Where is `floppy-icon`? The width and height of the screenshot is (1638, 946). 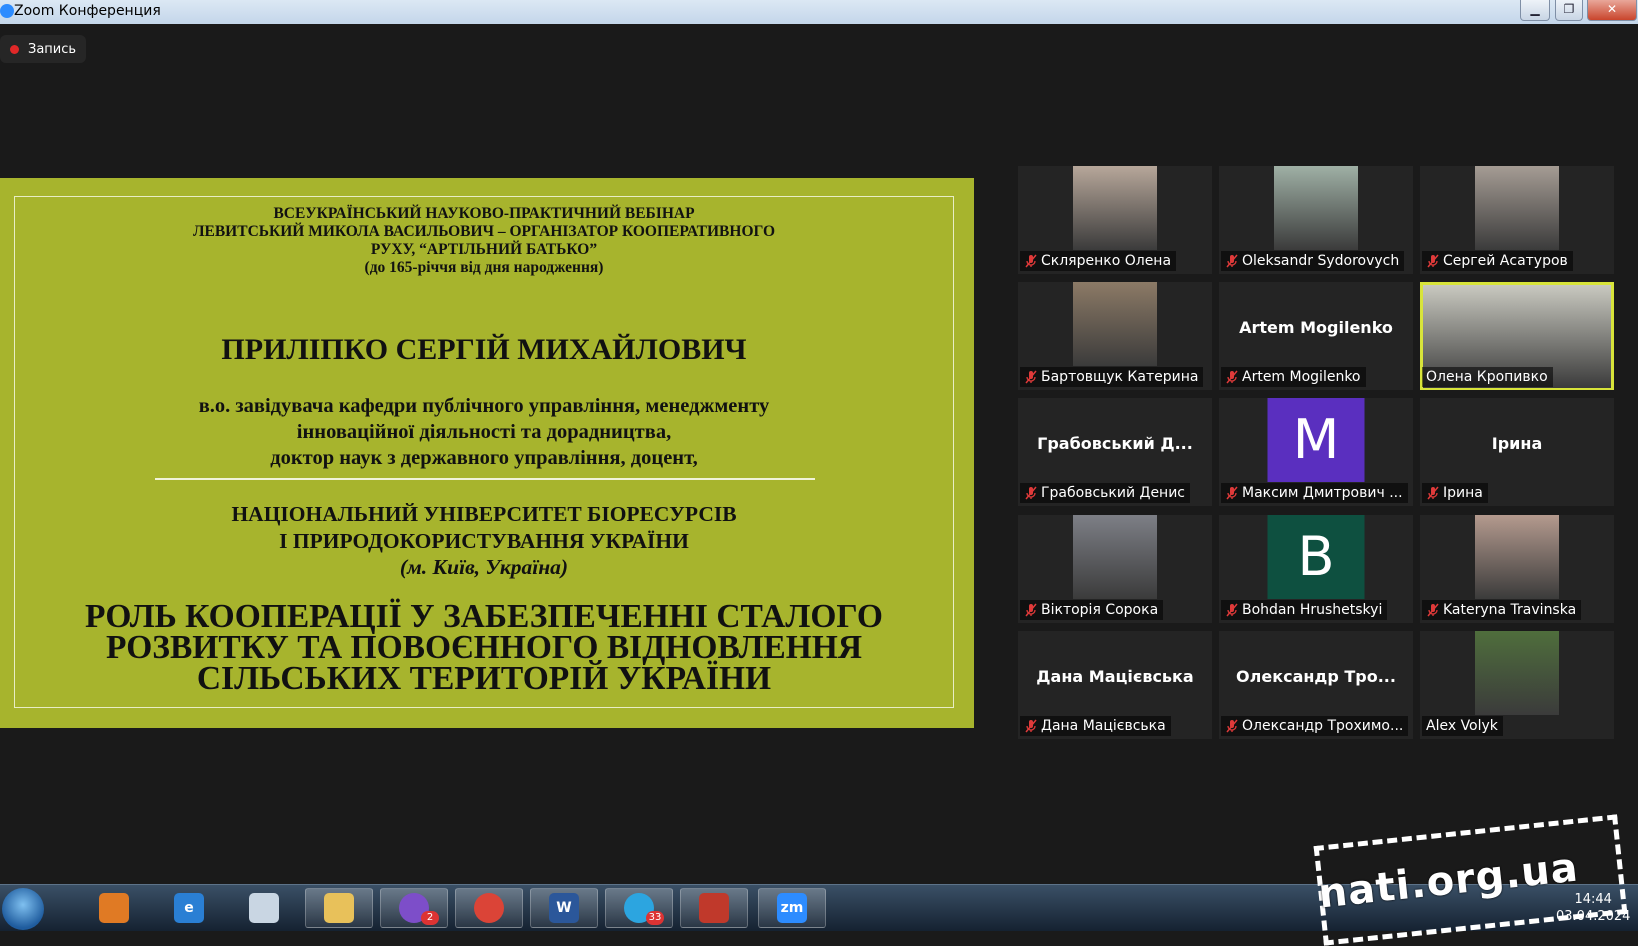 floppy-icon is located at coordinates (714, 908).